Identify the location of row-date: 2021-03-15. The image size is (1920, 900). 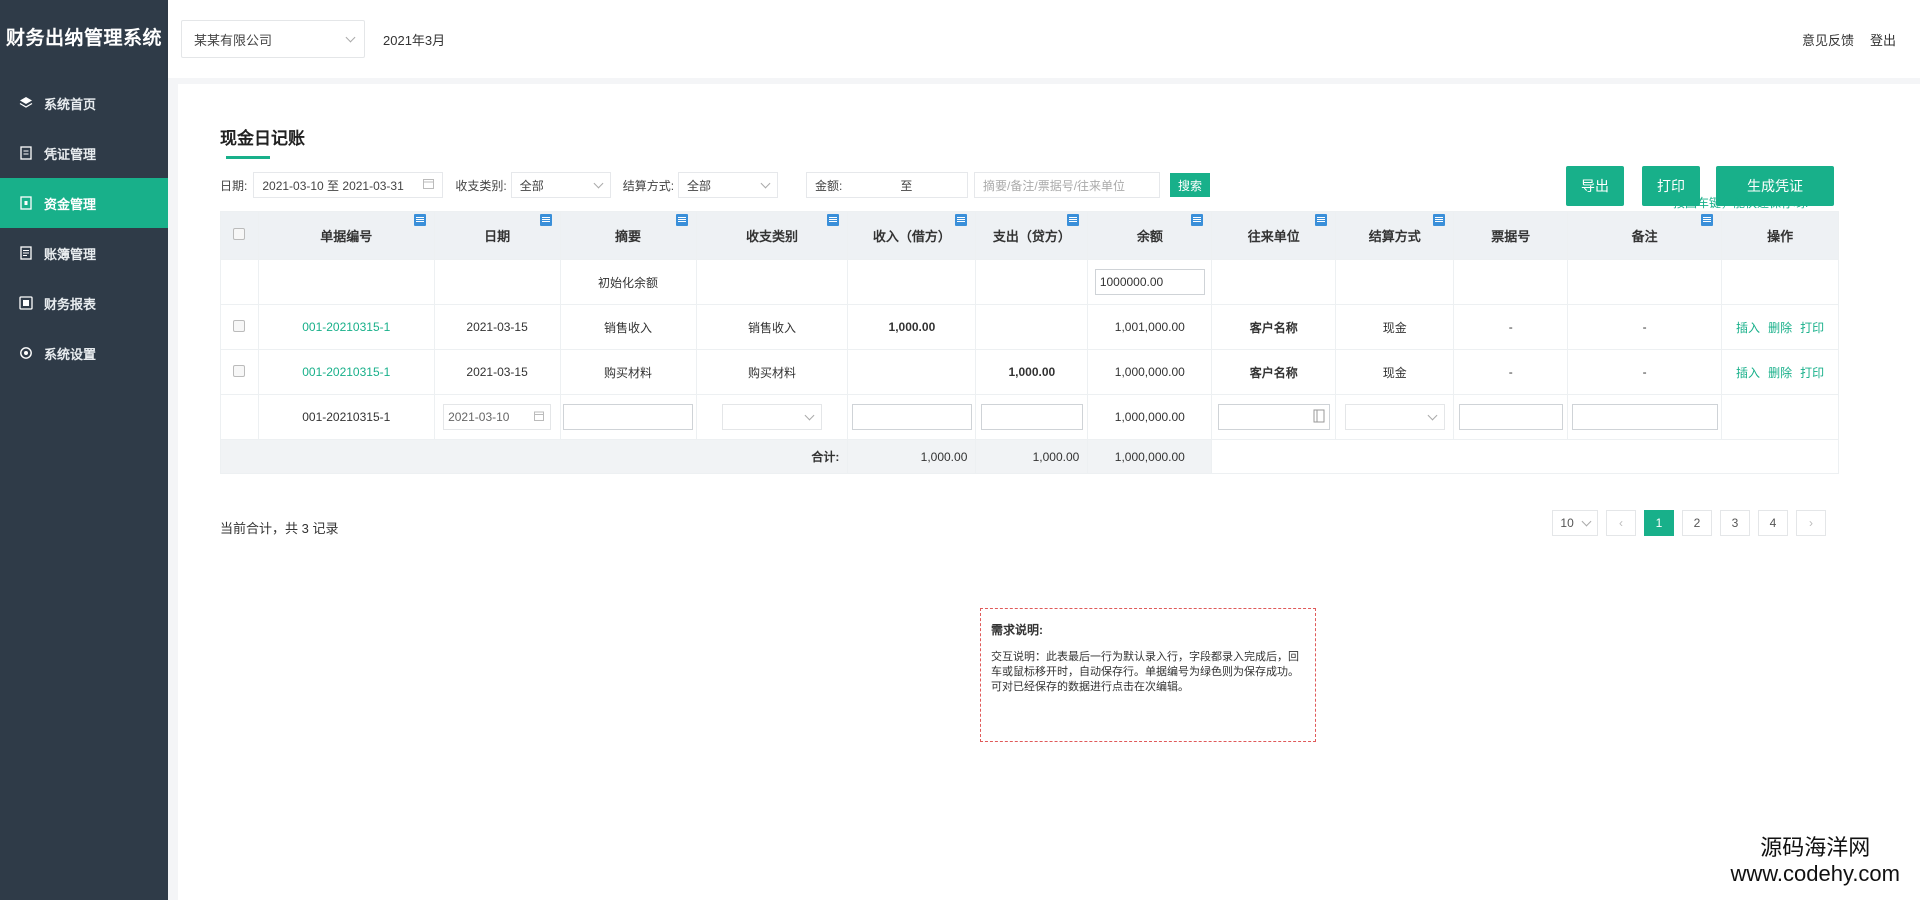
(497, 372).